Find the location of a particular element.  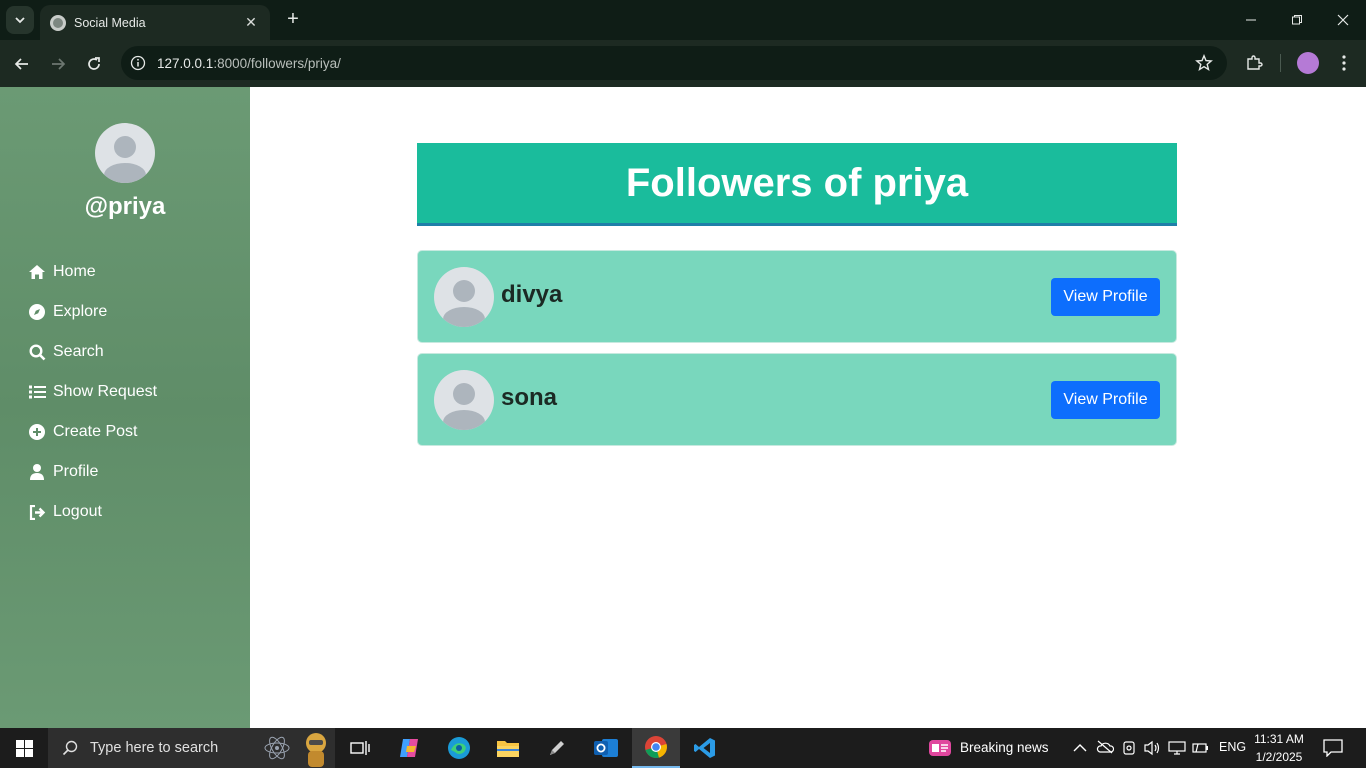

arrow-left-icon is located at coordinates (21, 64).